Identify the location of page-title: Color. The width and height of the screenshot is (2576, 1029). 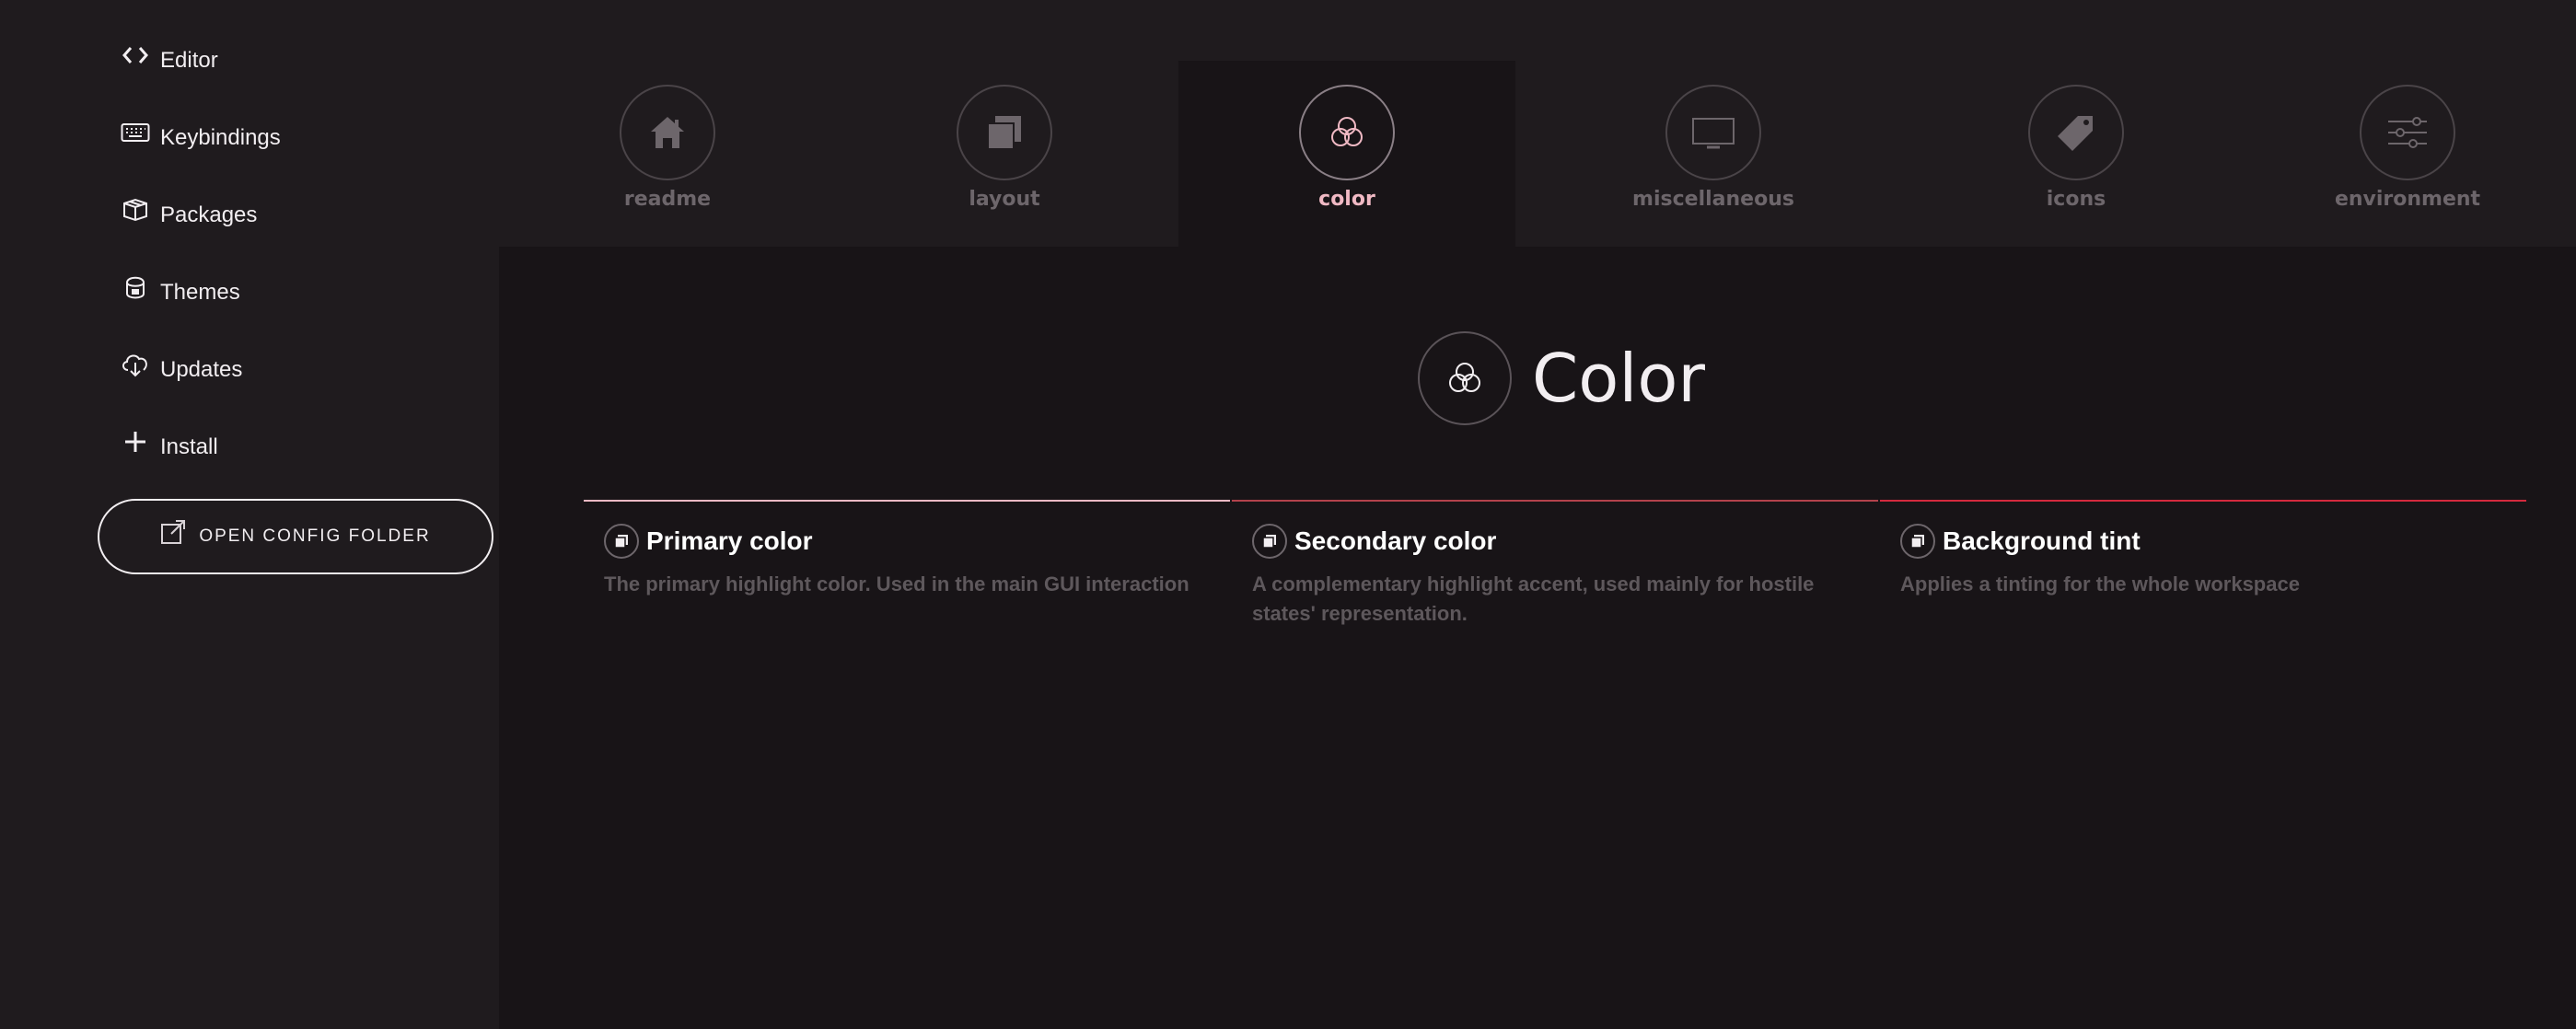
(1618, 378).